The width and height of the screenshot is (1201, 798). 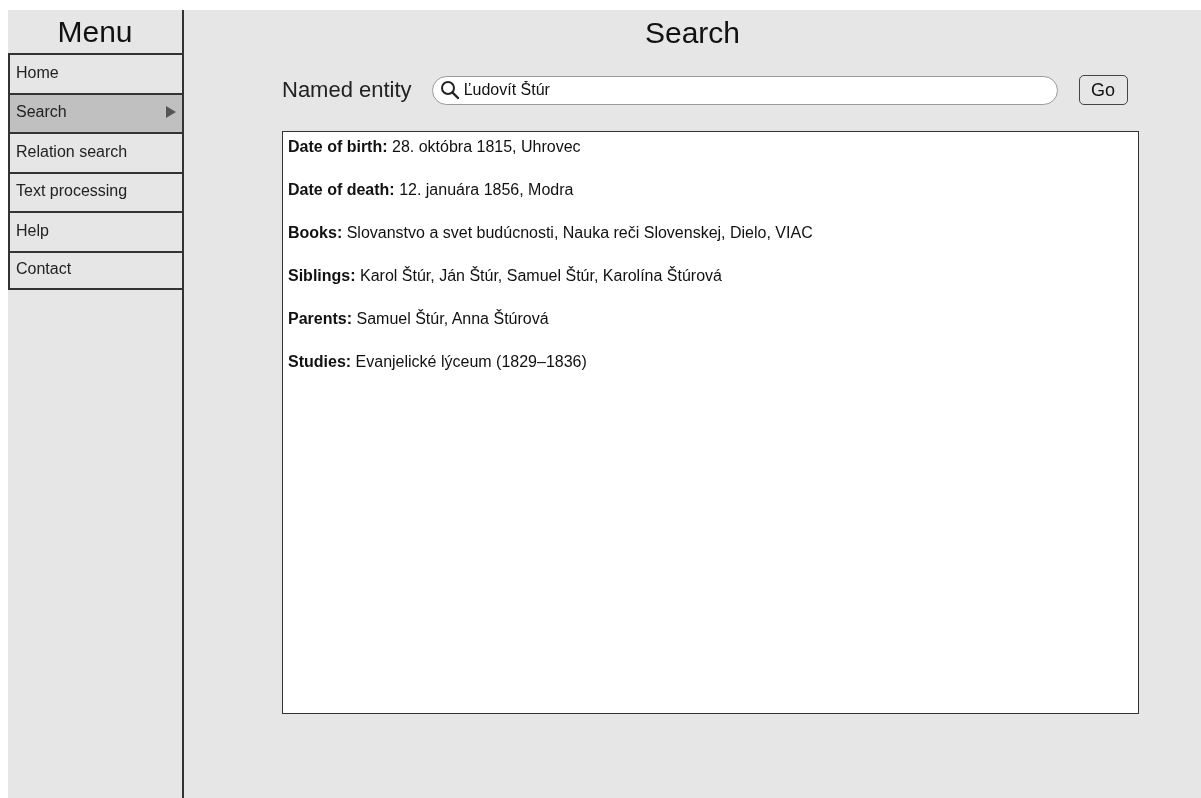 What do you see at coordinates (96, 112) in the screenshot?
I see `menu-item: Search` at bounding box center [96, 112].